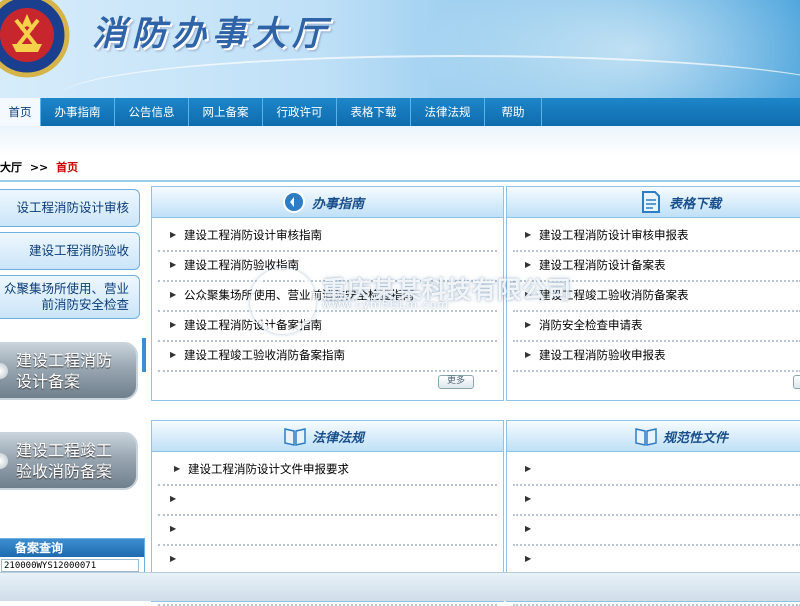  I want to click on list-item: ▶ 建设工程消防设计备案指南, so click(327, 327).